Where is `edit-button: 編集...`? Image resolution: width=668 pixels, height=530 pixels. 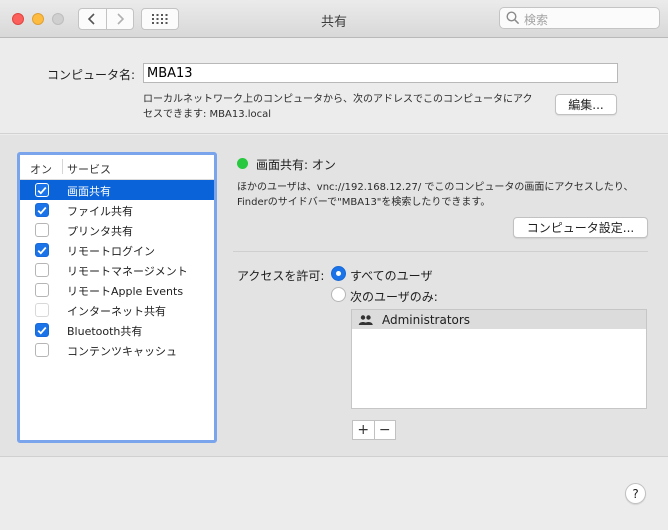 edit-button: 編集... is located at coordinates (586, 104).